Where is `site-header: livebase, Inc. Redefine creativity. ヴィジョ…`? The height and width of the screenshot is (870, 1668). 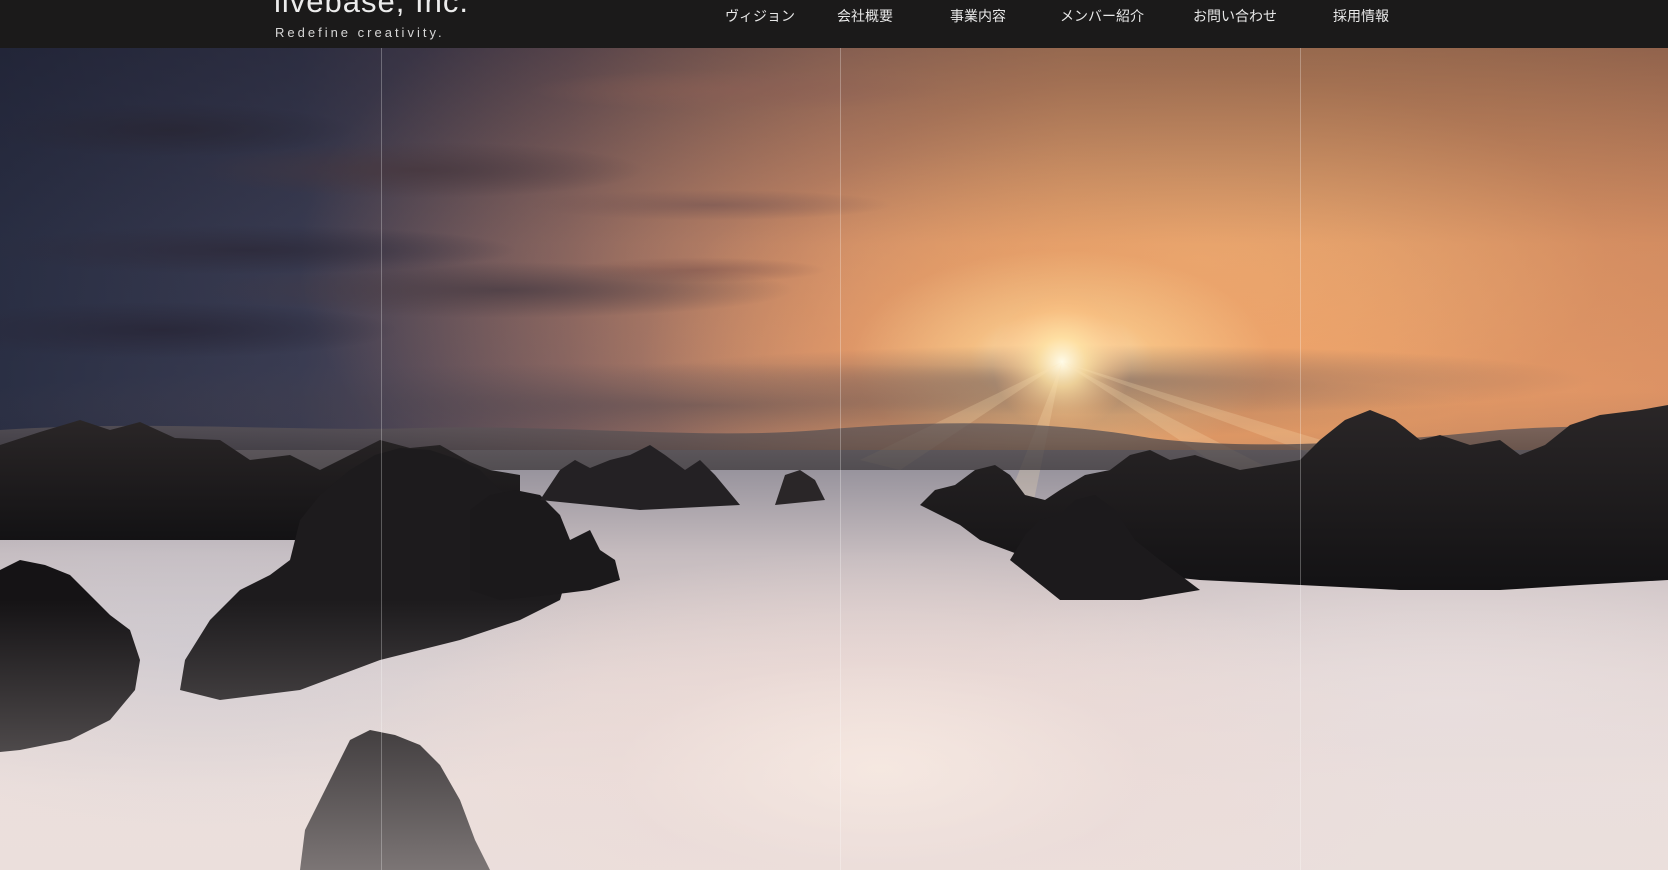 site-header: livebase, Inc. Redefine creativity. ヴィジョ… is located at coordinates (834, 24).